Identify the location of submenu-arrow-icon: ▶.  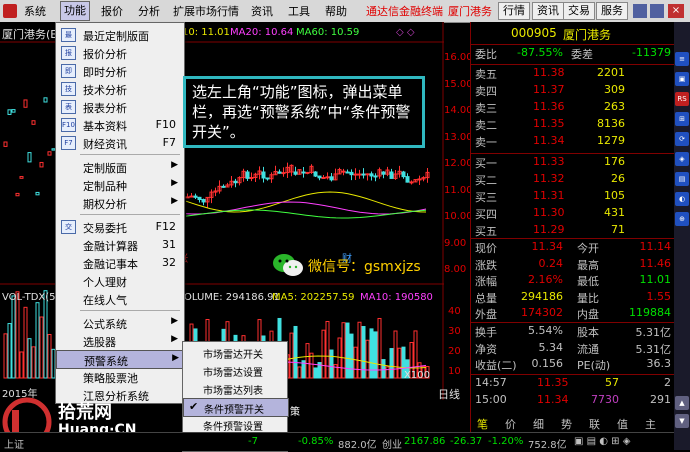
(174, 183).